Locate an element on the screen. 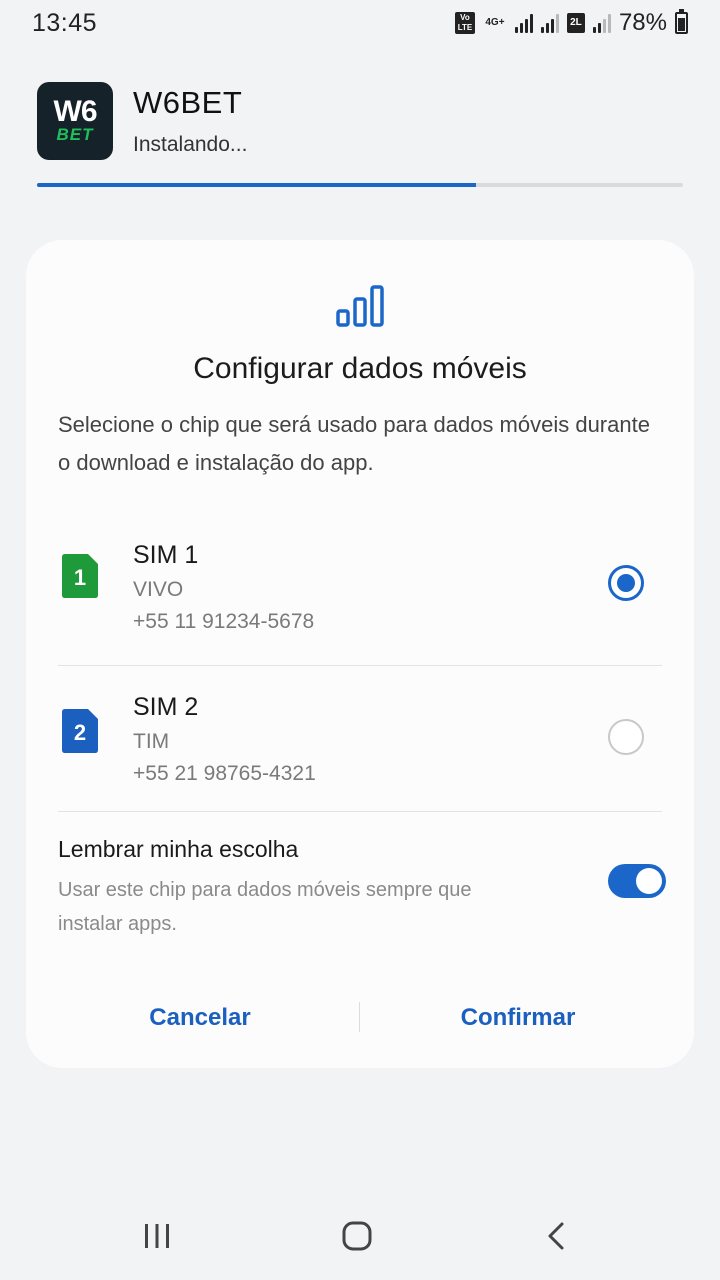 The height and width of the screenshot is (1280, 720). sim-1-carrier: VIVO is located at coordinates (158, 589).